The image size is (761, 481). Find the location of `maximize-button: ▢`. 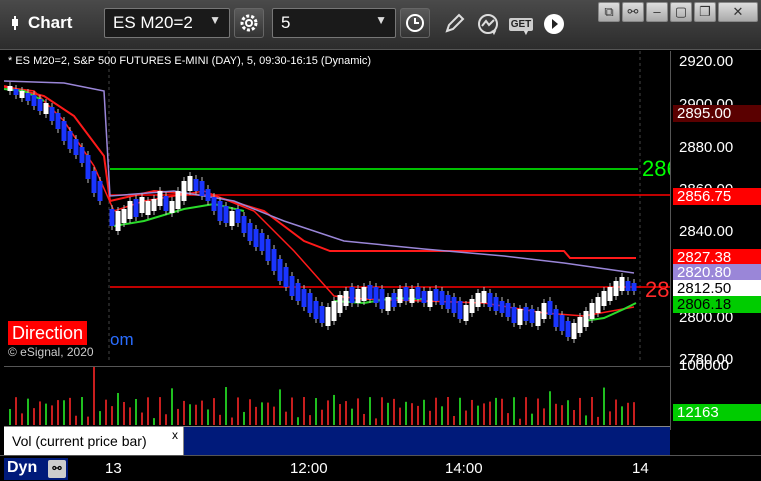

maximize-button: ▢ is located at coordinates (681, 12).